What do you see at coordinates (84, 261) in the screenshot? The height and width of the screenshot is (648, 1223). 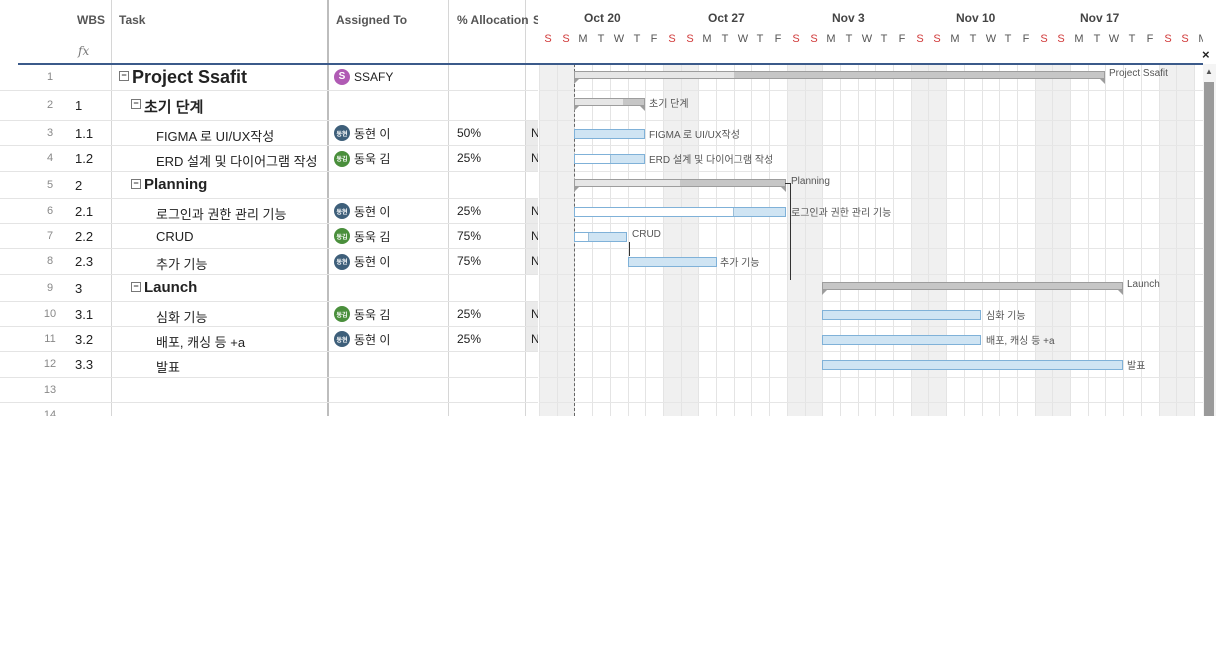 I see `wbs-cell: 2.3` at bounding box center [84, 261].